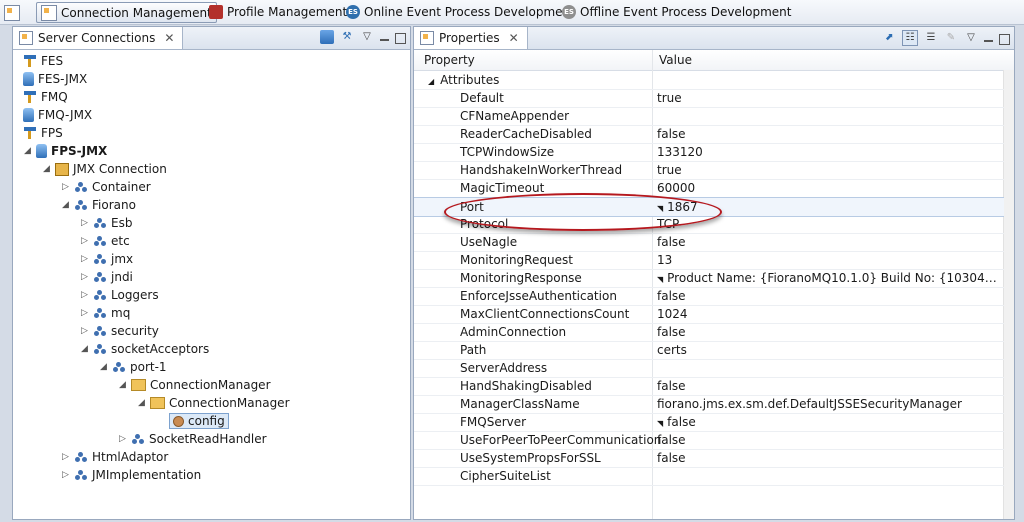 The height and width of the screenshot is (522, 1024). I want to click on open-perspective-icon, so click(12, 13).